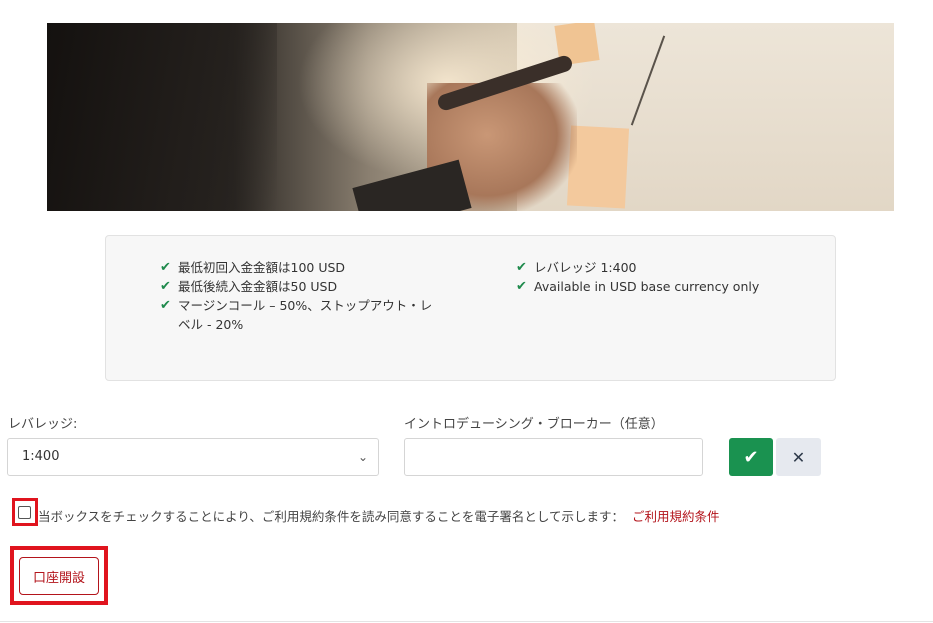 Image resolution: width=933 pixels, height=623 pixels. Describe the element at coordinates (193, 457) in the screenshot. I see `leverage-select: 1:400 ⌄` at that location.